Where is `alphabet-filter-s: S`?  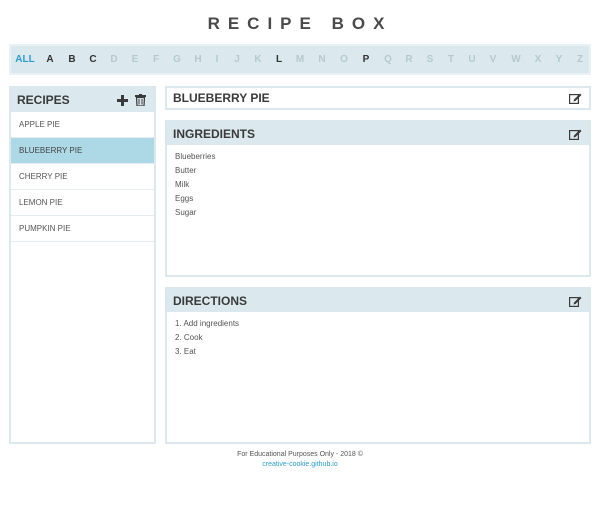
alphabet-filter-s: S is located at coordinates (430, 59).